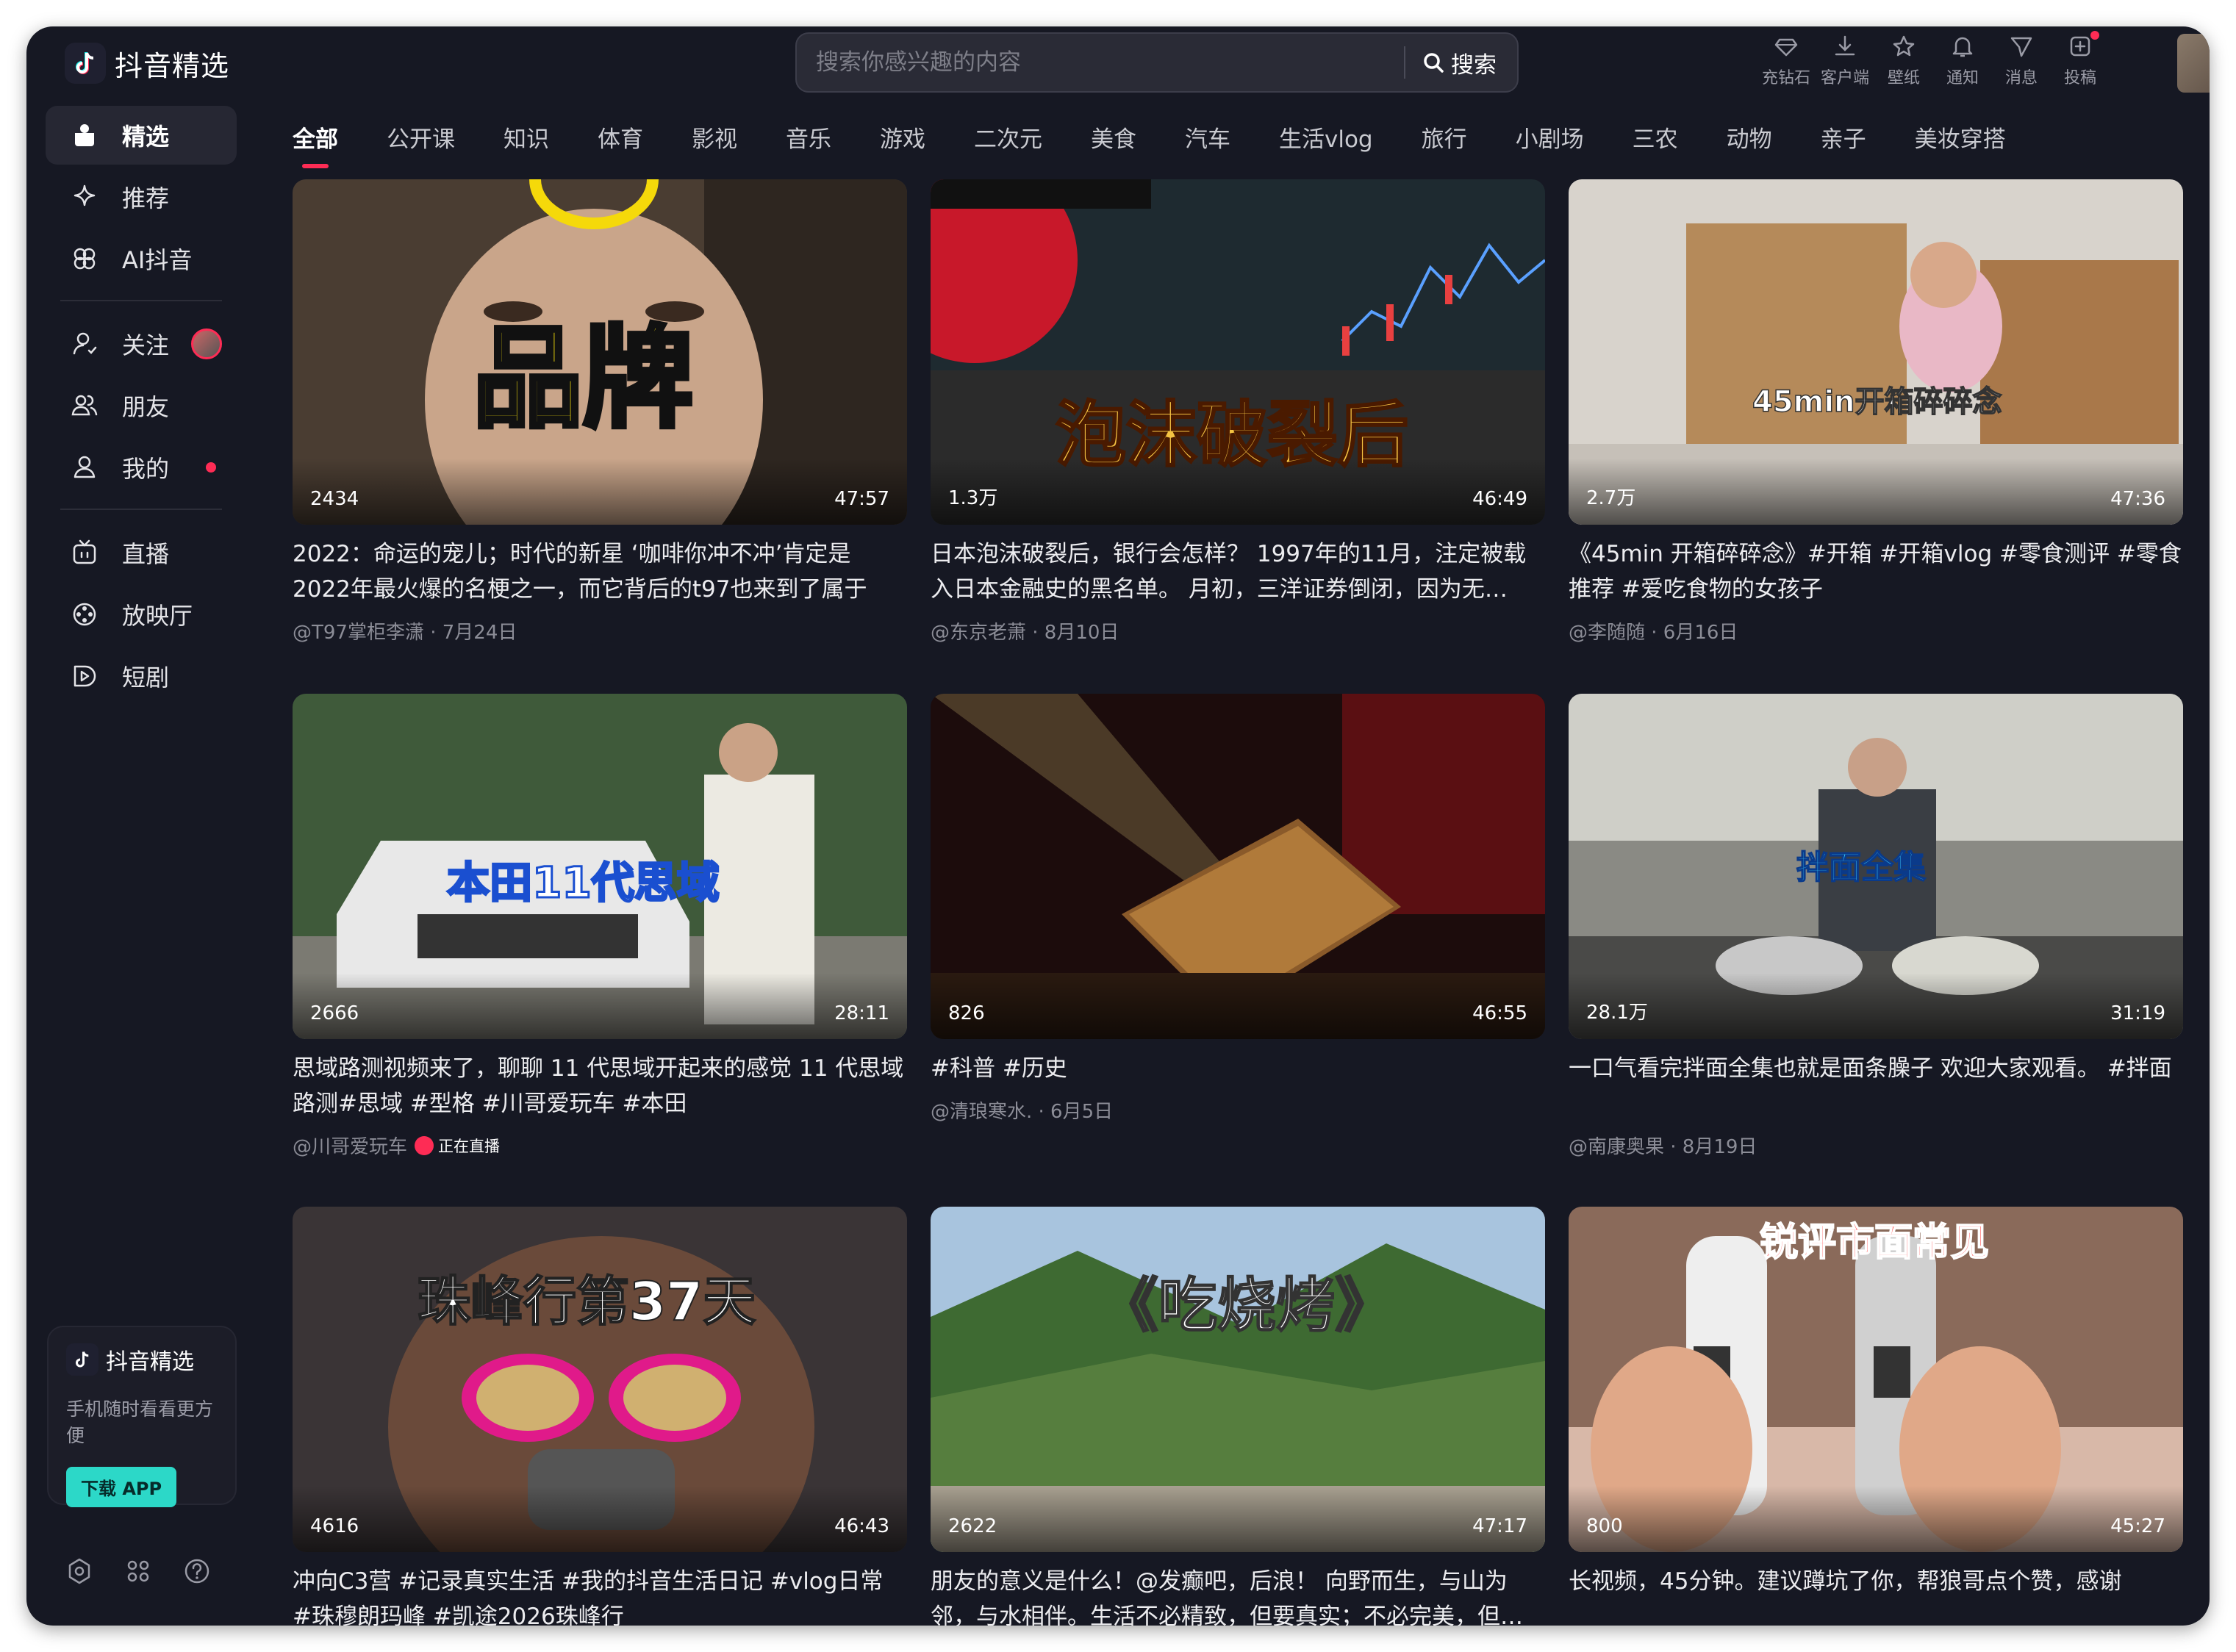 This screenshot has height=1652, width=2236. What do you see at coordinates (600, 630) in the screenshot?
I see `video-meta: @T97掌柜李潇 · 7月24日` at bounding box center [600, 630].